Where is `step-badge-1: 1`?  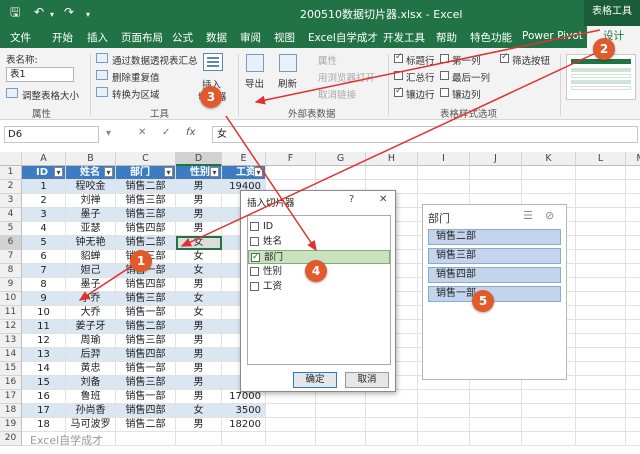 step-badge-1: 1 is located at coordinates (141, 261).